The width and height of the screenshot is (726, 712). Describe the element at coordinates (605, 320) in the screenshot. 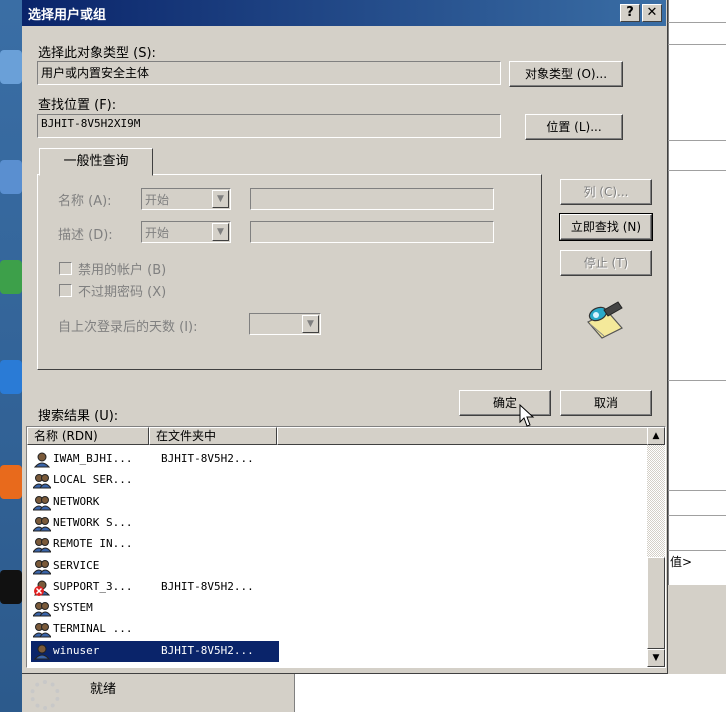

I see `search-flashlight-icon` at that location.